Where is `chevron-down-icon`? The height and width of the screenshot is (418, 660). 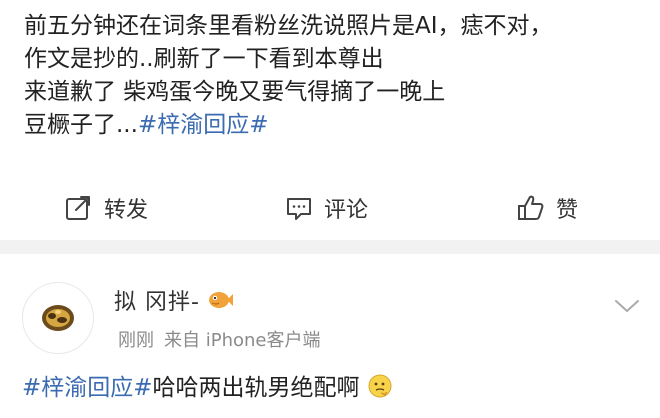
chevron-down-icon is located at coordinates (627, 306).